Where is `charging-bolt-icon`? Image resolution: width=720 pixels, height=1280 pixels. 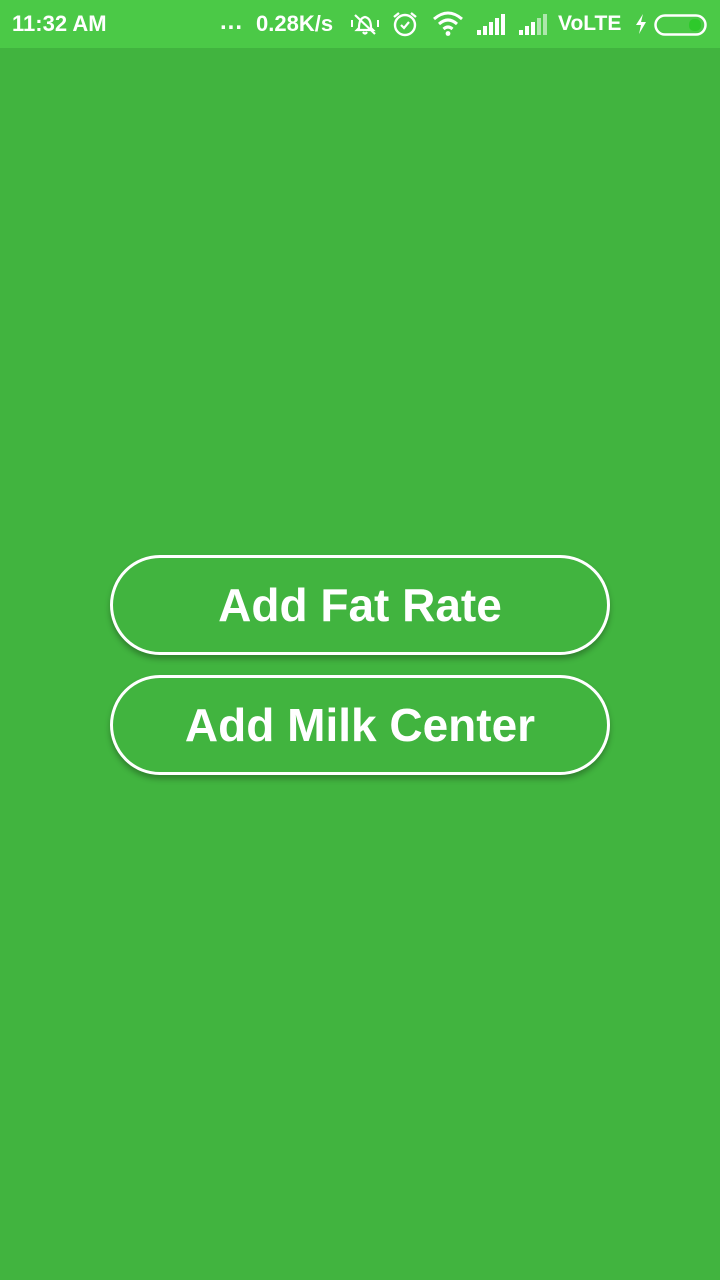 charging-bolt-icon is located at coordinates (641, 26).